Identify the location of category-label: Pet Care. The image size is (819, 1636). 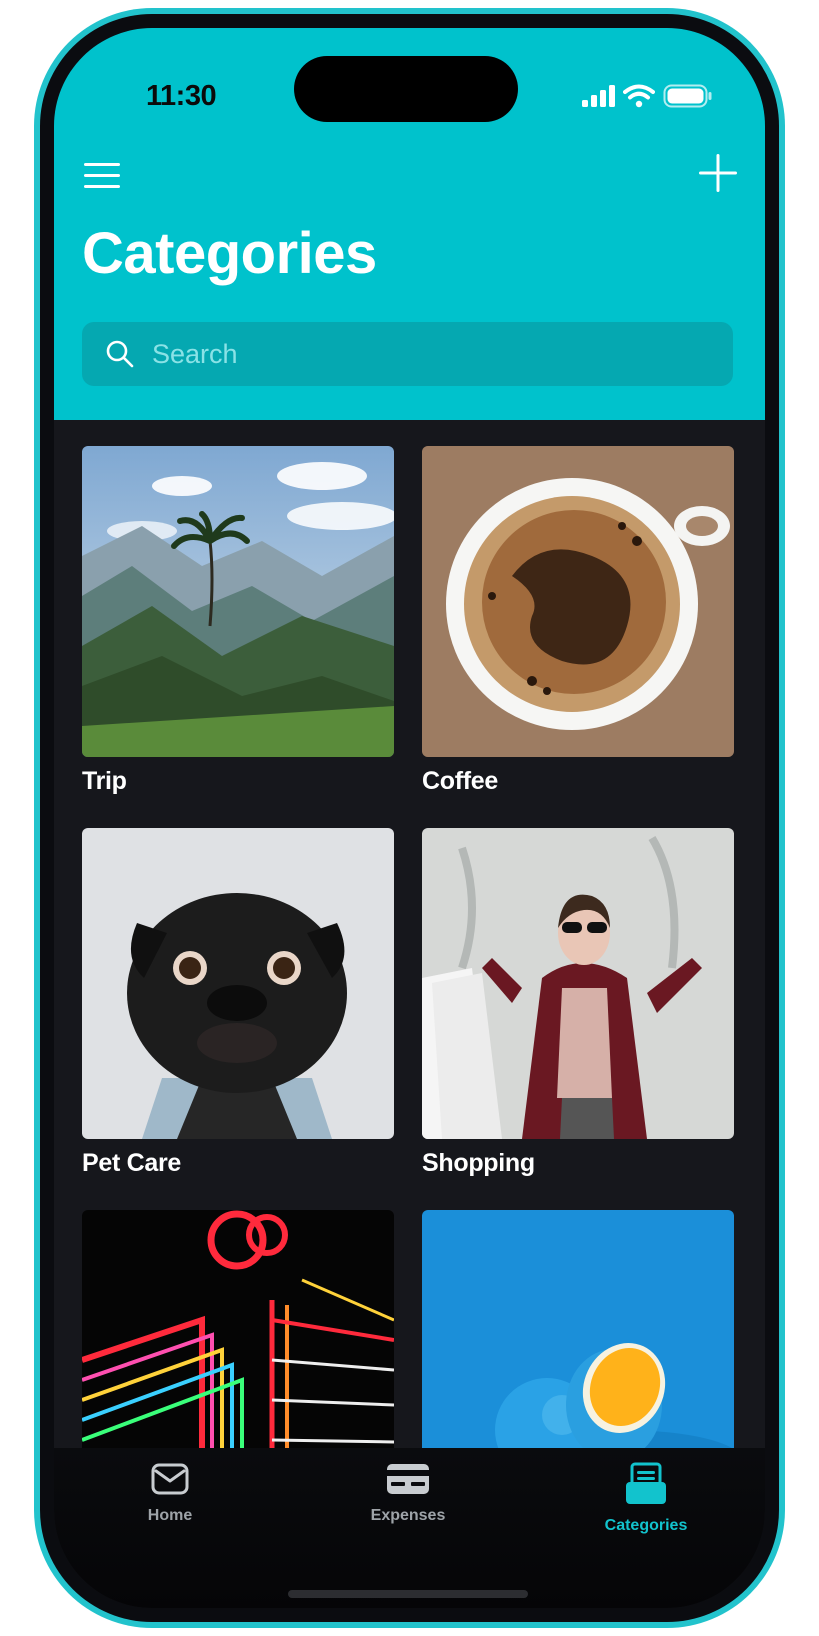
(132, 1163).